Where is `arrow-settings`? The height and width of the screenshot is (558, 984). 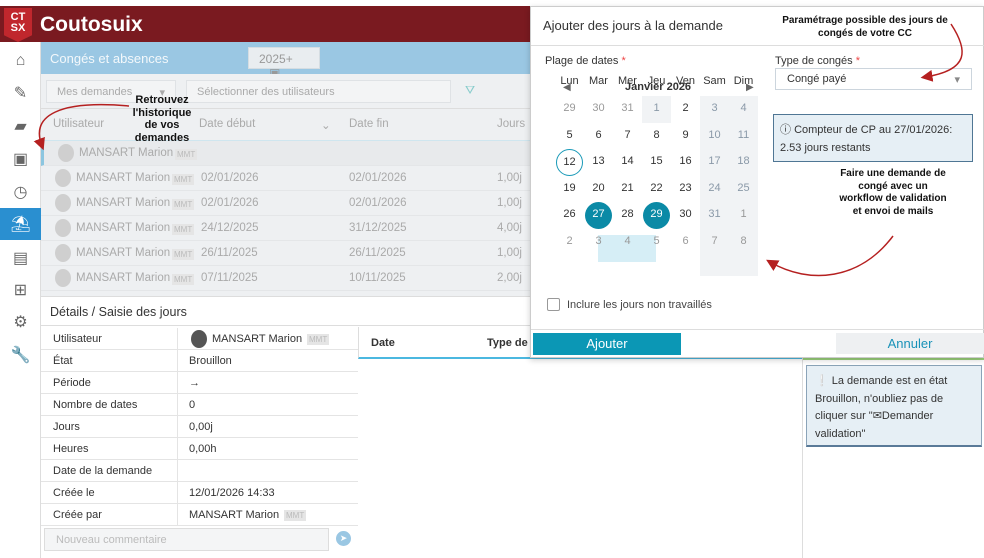 arrow-settings is located at coordinates (941, 52).